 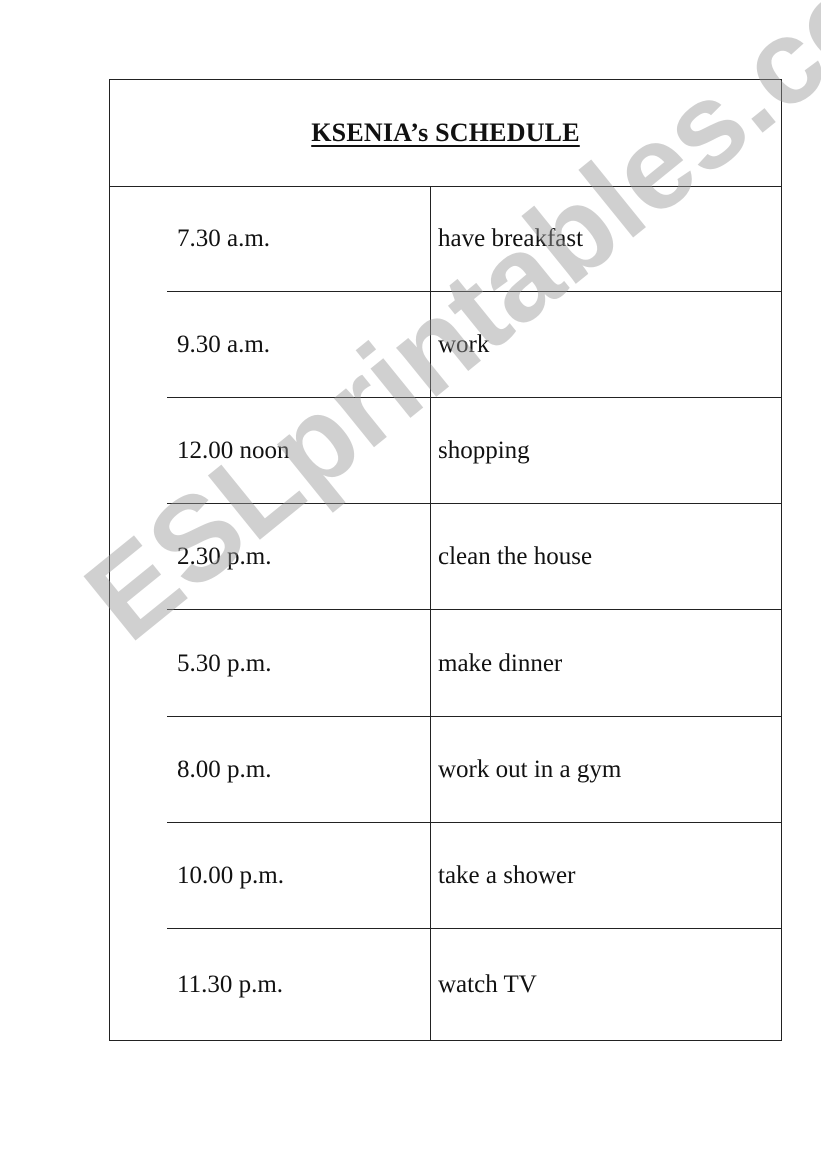 I want to click on activity-cell: clean the house, so click(x=515, y=556).